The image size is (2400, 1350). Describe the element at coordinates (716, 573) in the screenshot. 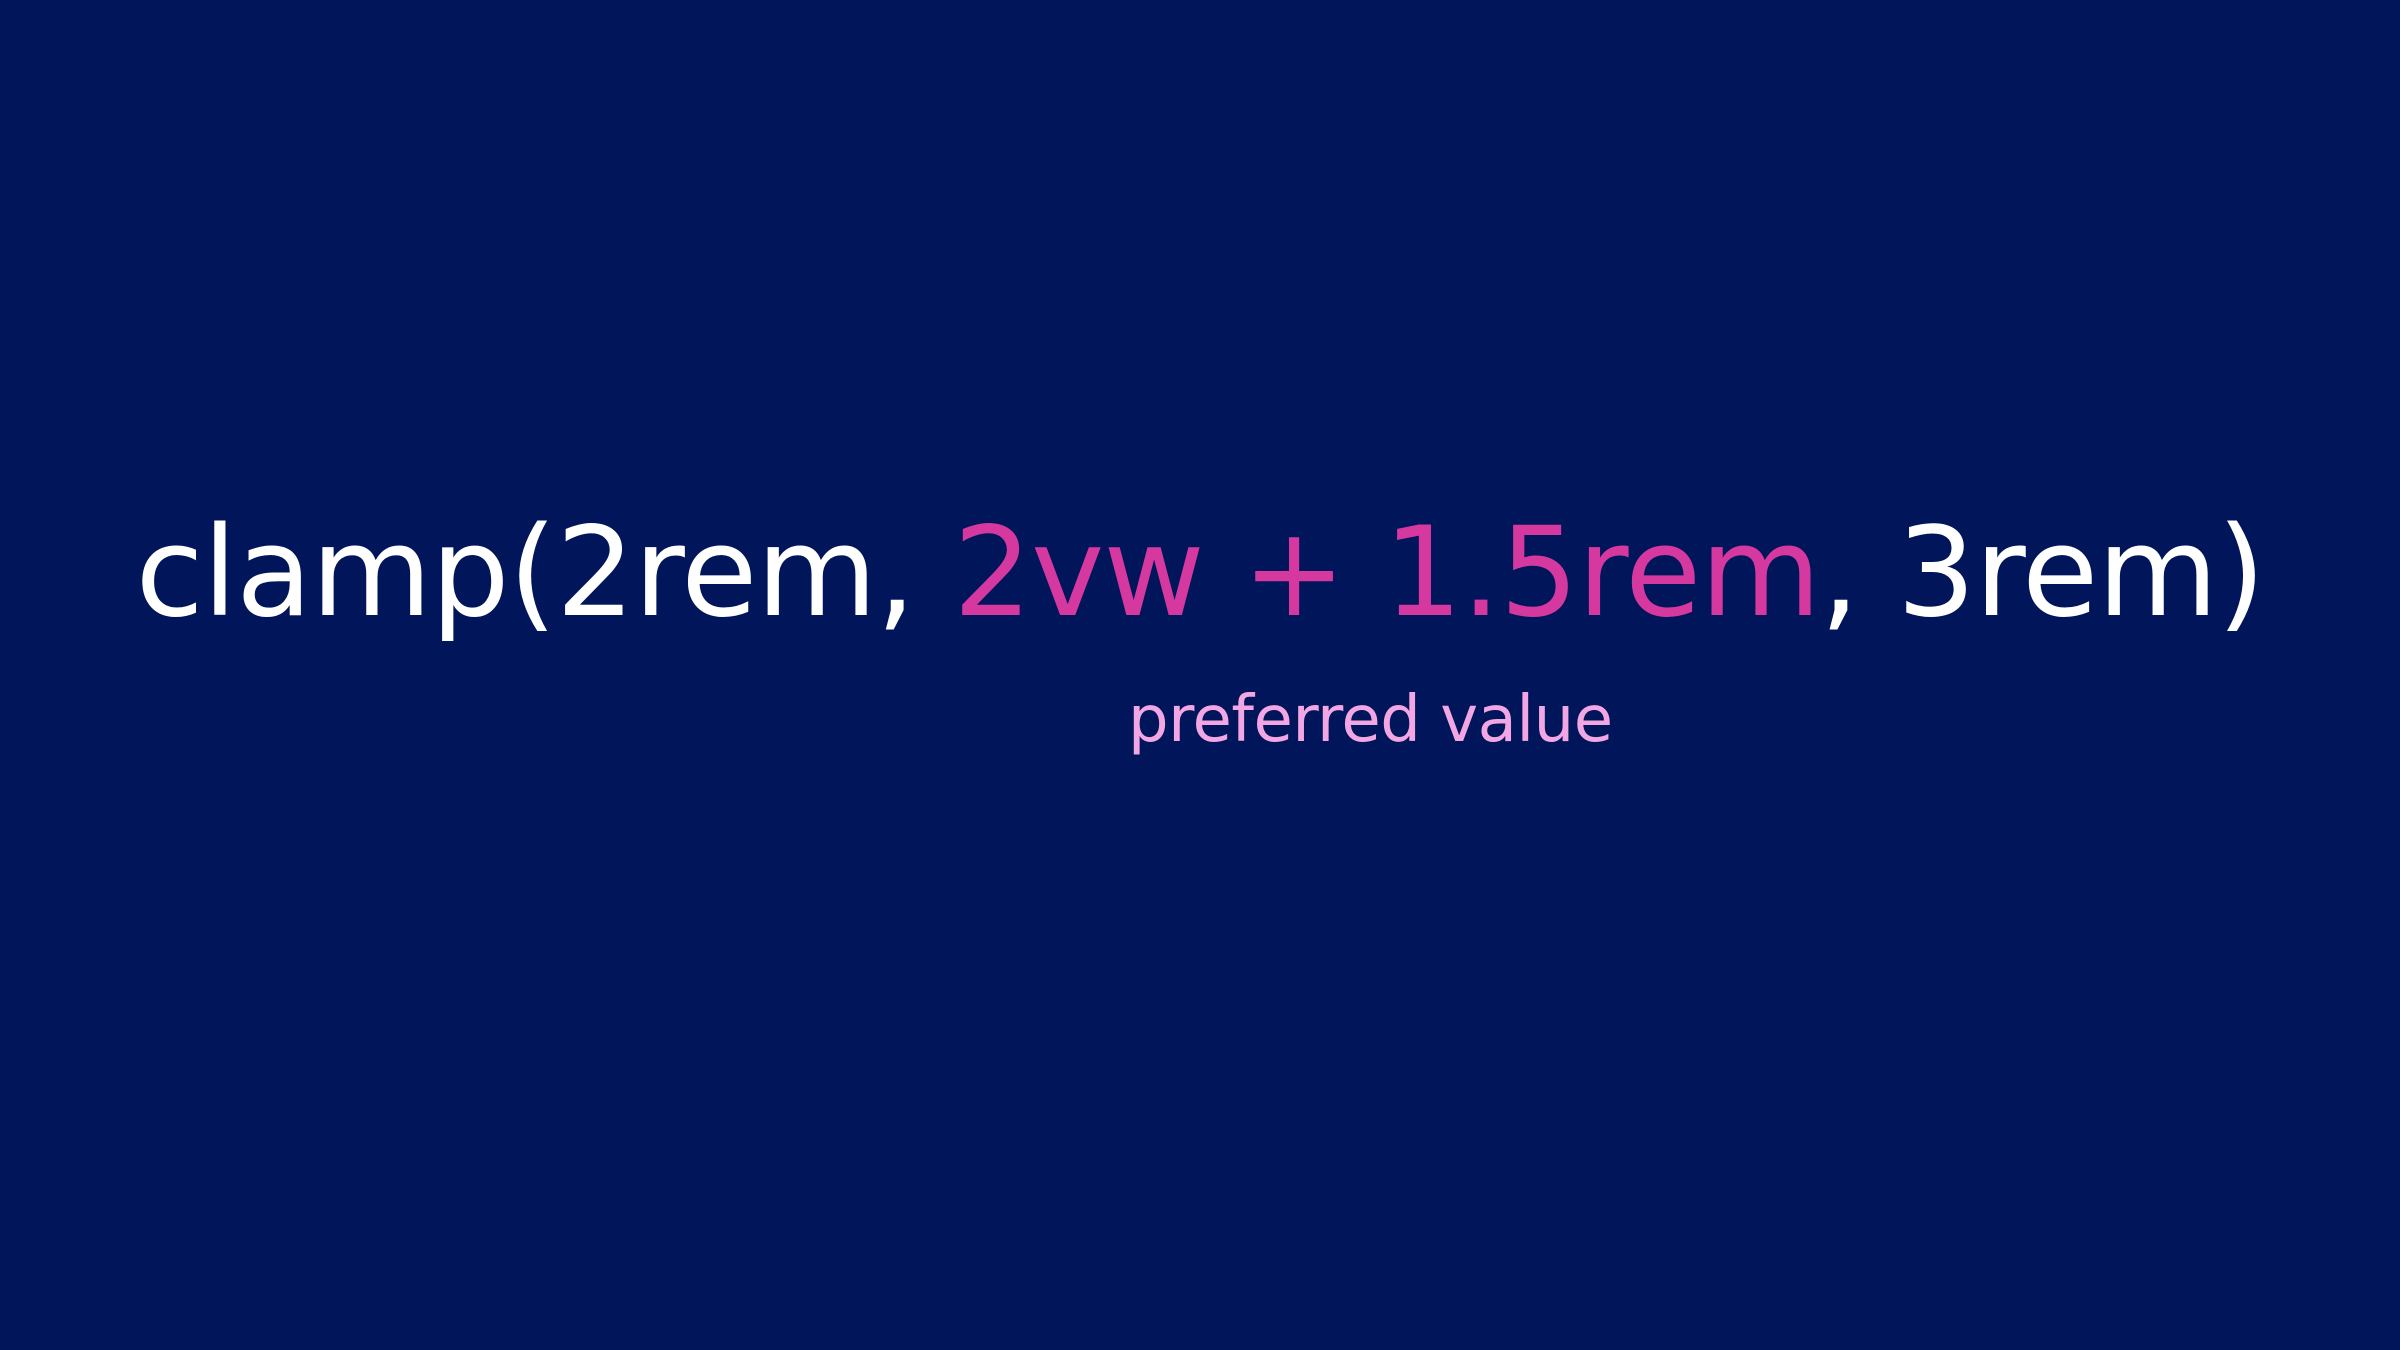

I see `min-value: 2rem` at that location.